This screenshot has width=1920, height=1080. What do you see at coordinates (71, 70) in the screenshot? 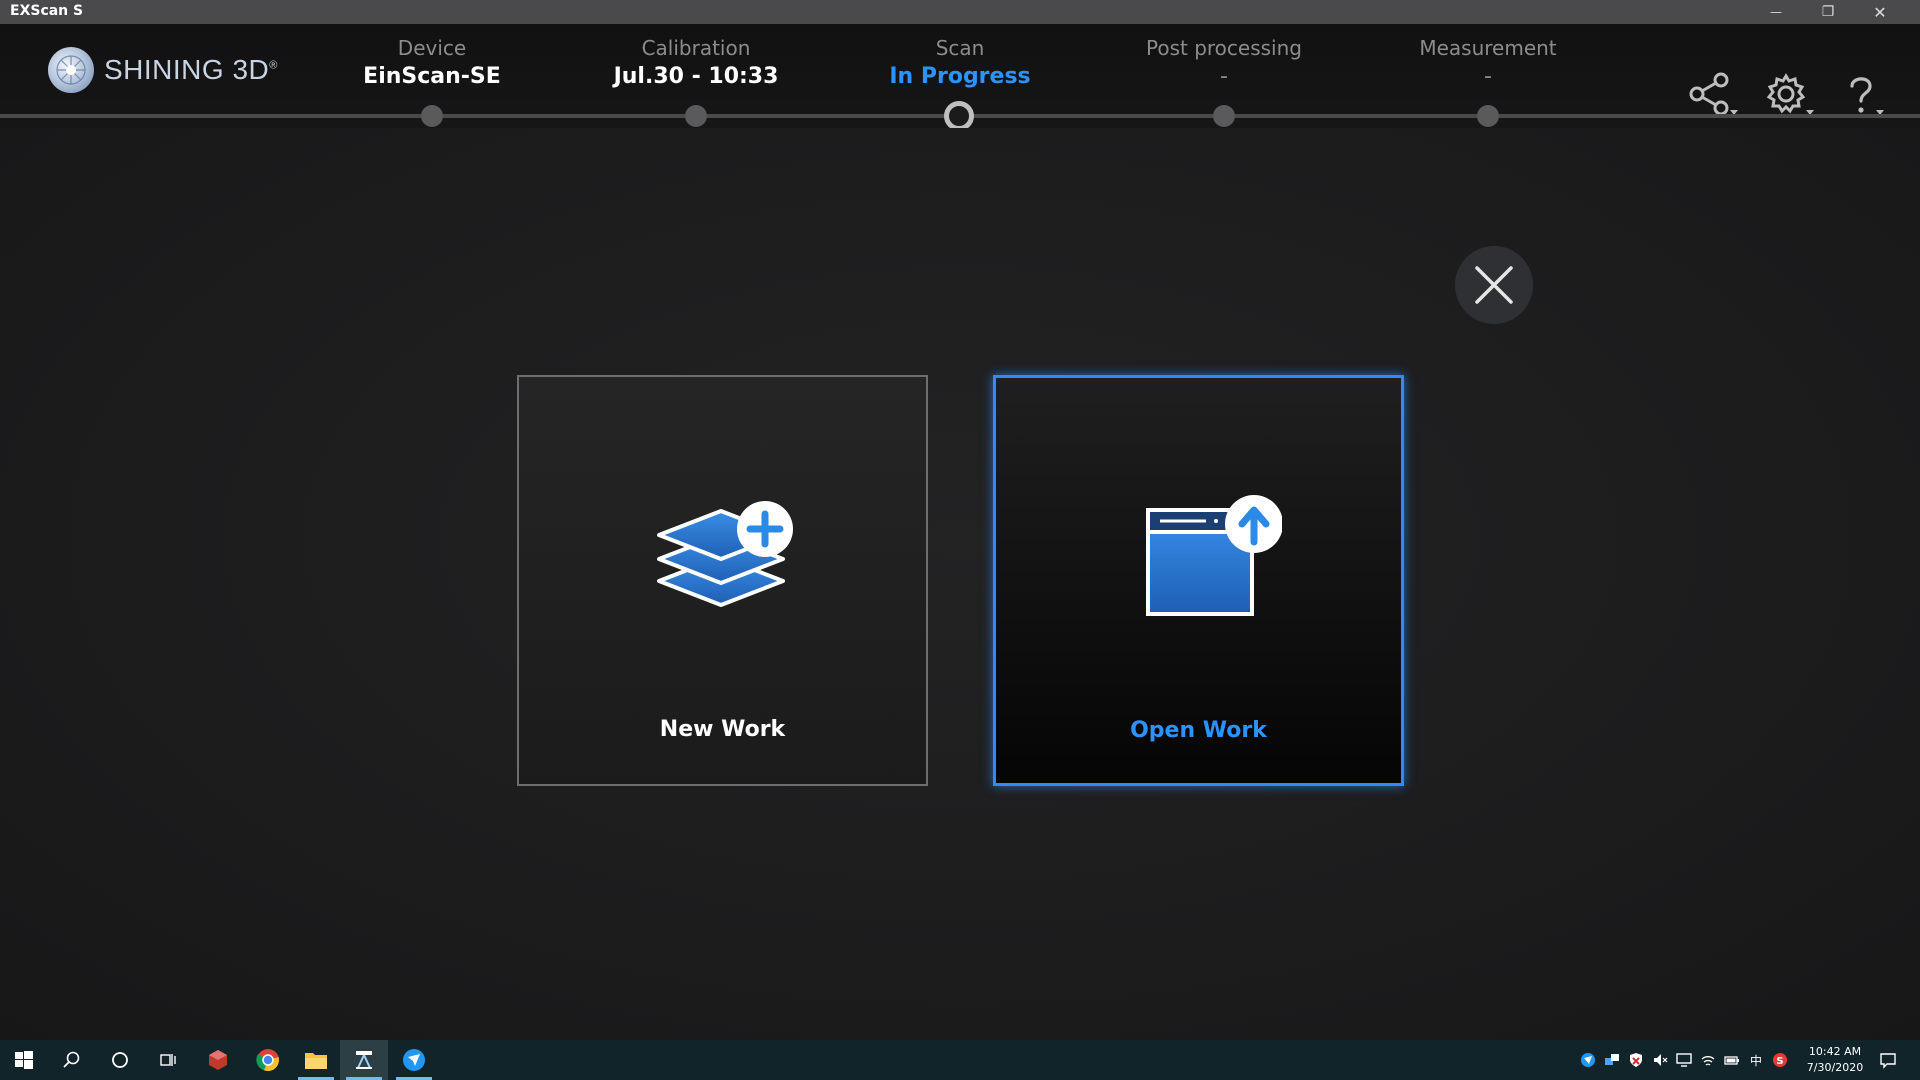
I see `logo-mark-icon` at bounding box center [71, 70].